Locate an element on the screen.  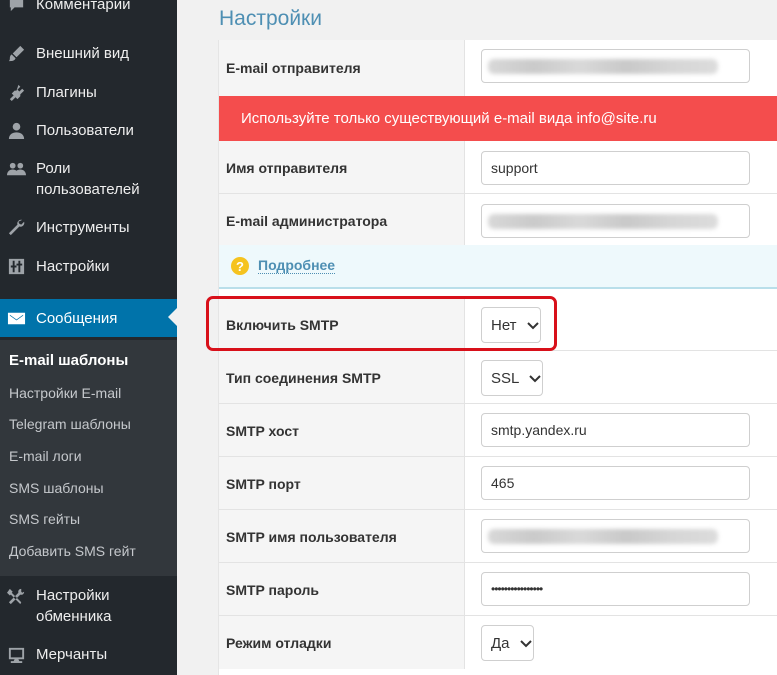
plugin-icon is located at coordinates (16, 92).